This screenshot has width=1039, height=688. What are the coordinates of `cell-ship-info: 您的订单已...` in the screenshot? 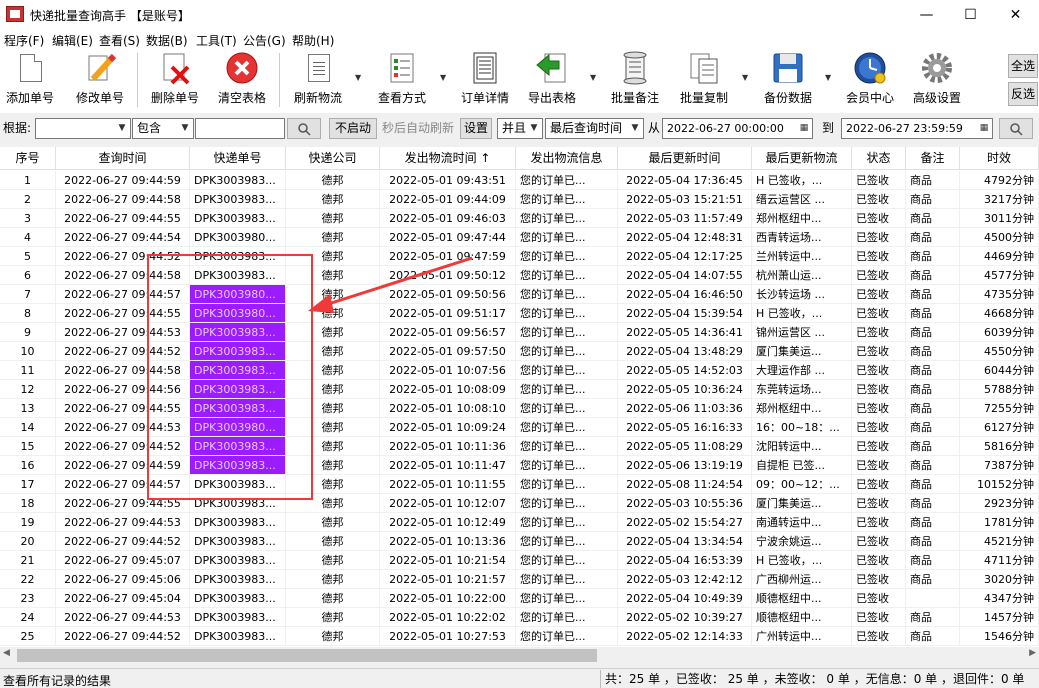 It's located at (567, 332).